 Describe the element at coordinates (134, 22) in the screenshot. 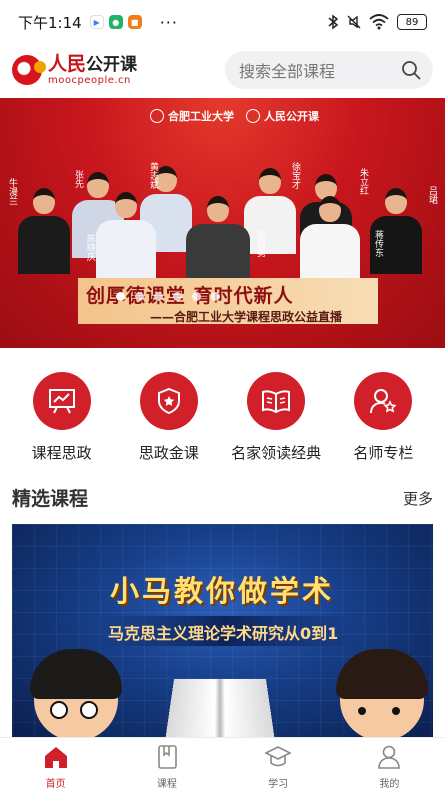

I see `orange-app-icon: ■` at that location.